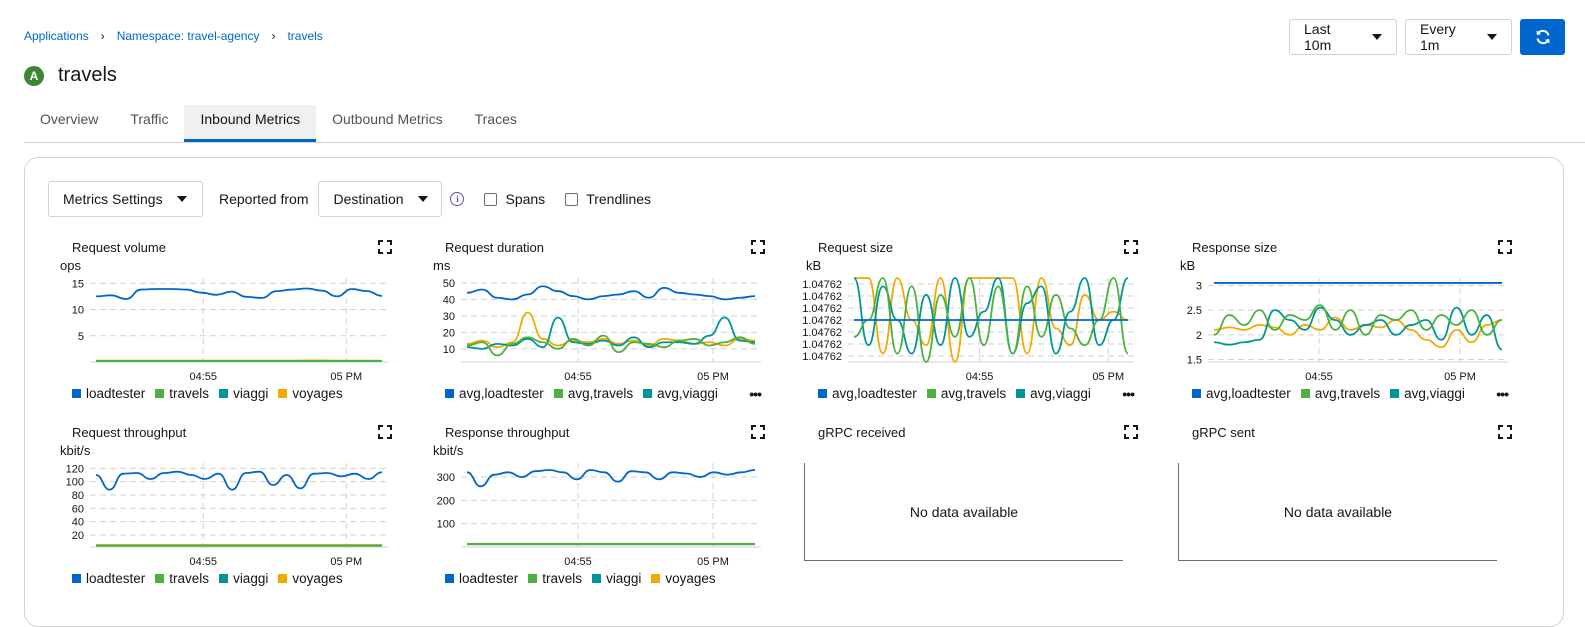  What do you see at coordinates (1337, 512) in the screenshot?
I see `no-data-message: No data available` at bounding box center [1337, 512].